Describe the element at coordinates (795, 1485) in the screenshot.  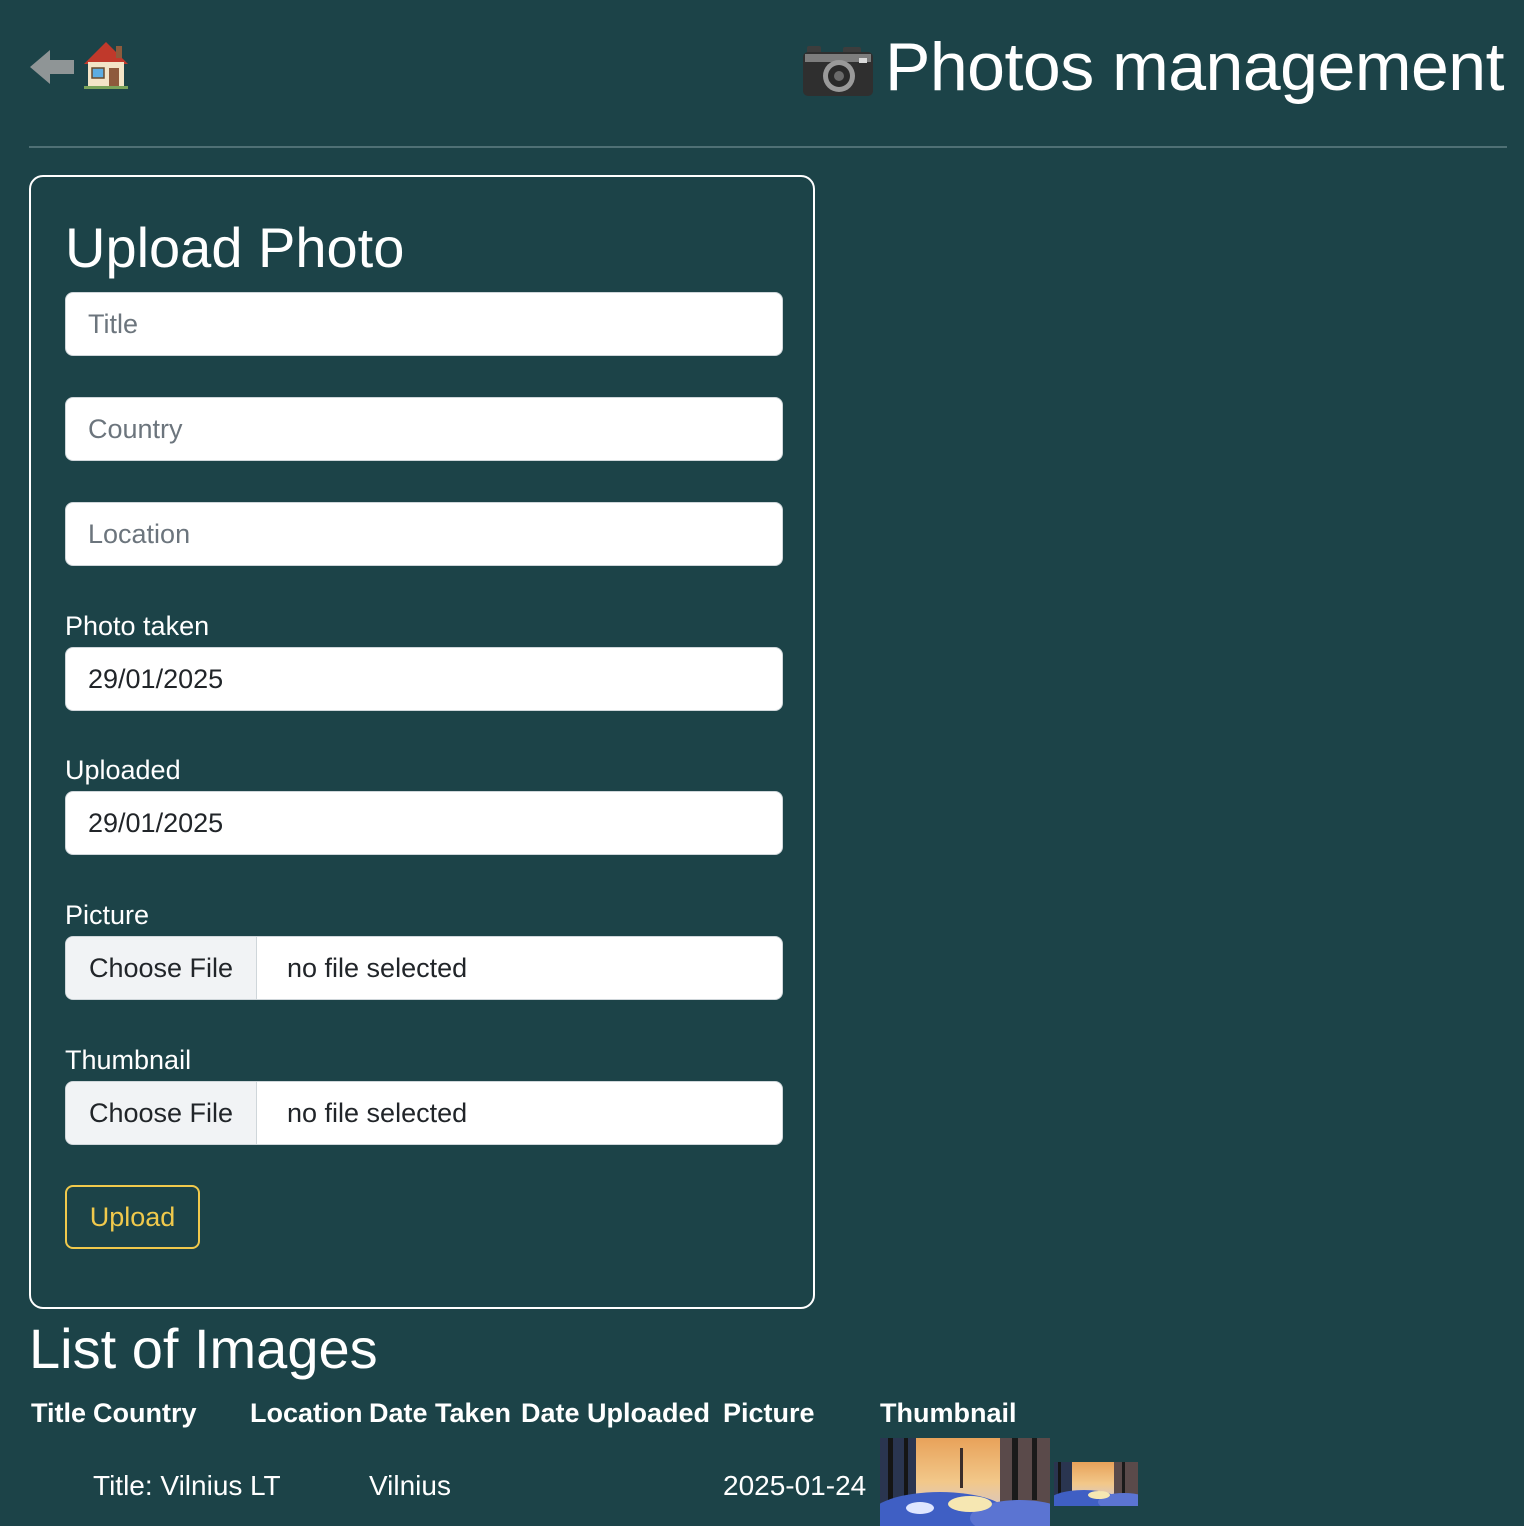
I see `row-date-uploaded: 2025-01-24` at that location.